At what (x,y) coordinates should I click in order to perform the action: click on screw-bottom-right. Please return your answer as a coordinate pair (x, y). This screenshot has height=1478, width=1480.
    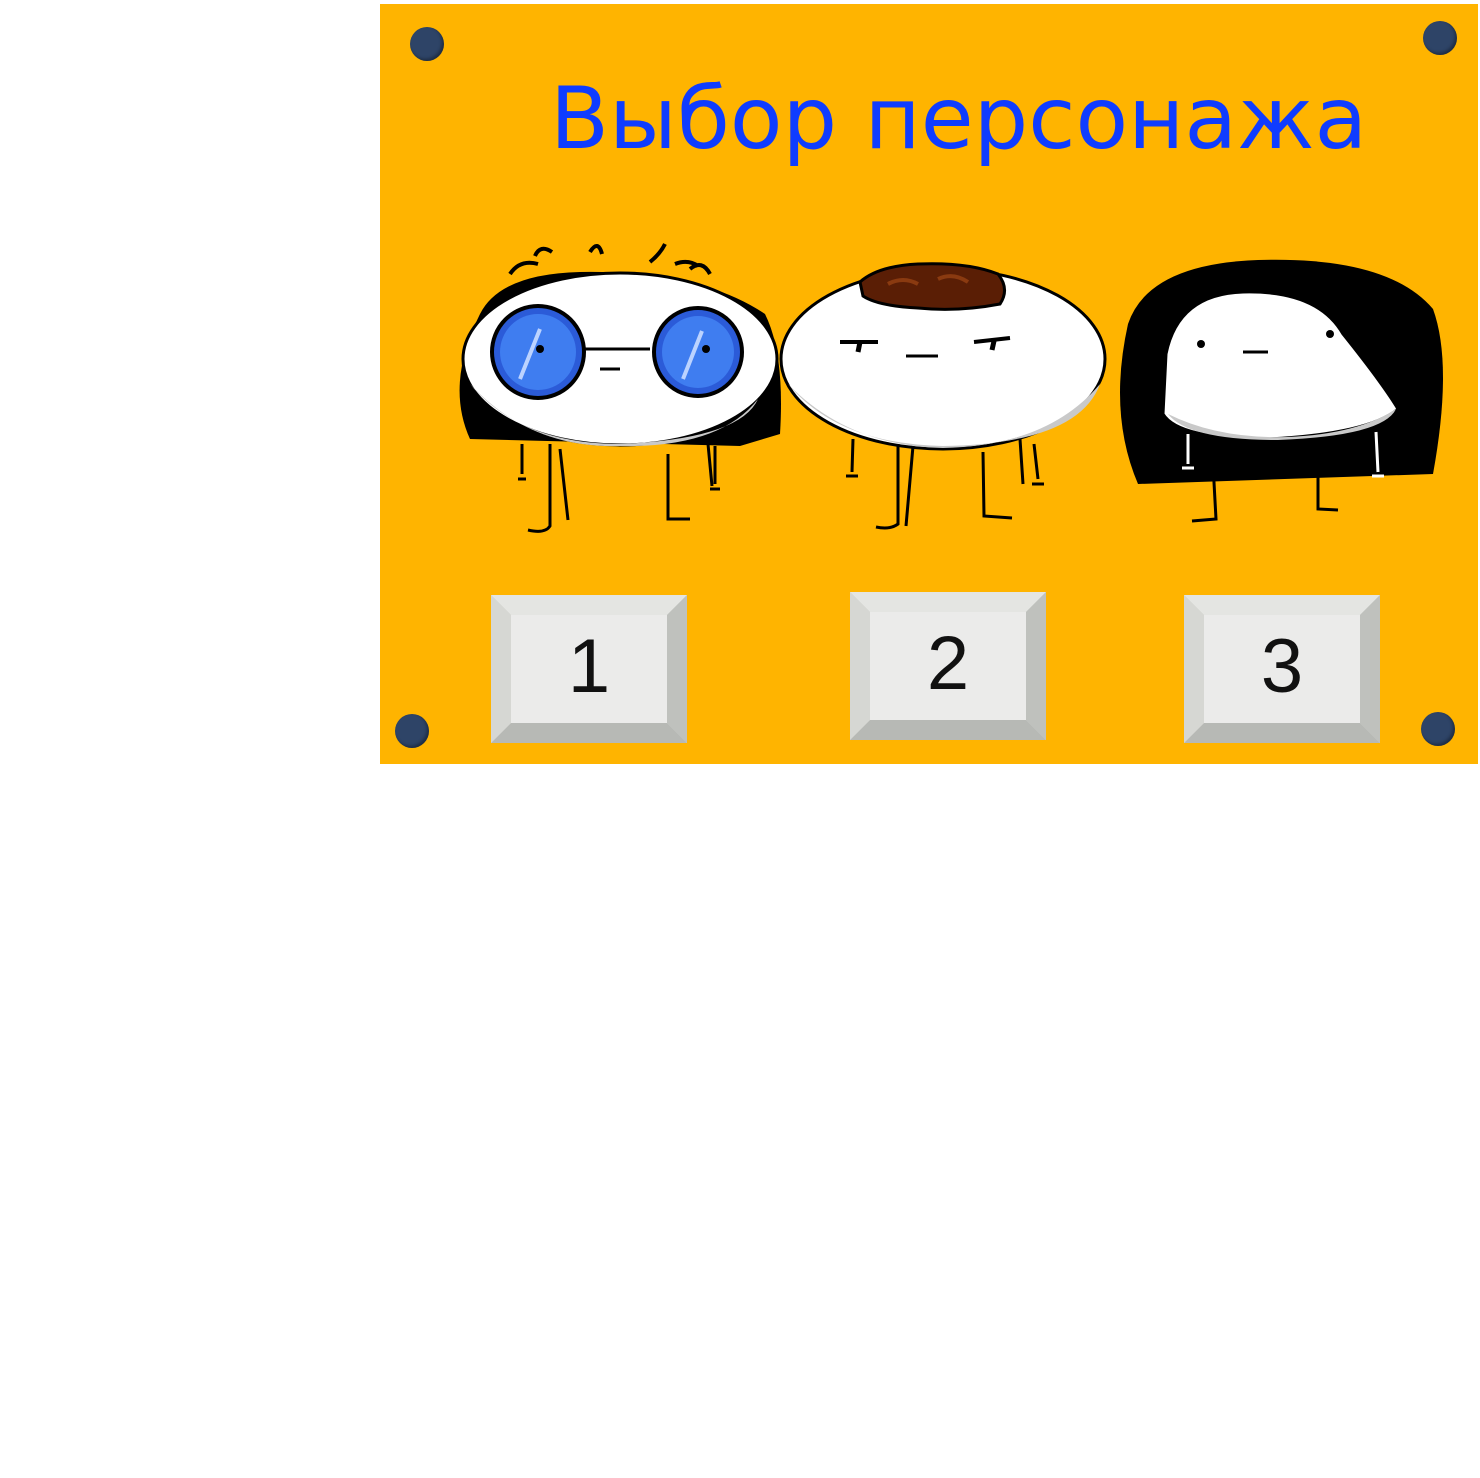
    Looking at the image, I should click on (1438, 729).